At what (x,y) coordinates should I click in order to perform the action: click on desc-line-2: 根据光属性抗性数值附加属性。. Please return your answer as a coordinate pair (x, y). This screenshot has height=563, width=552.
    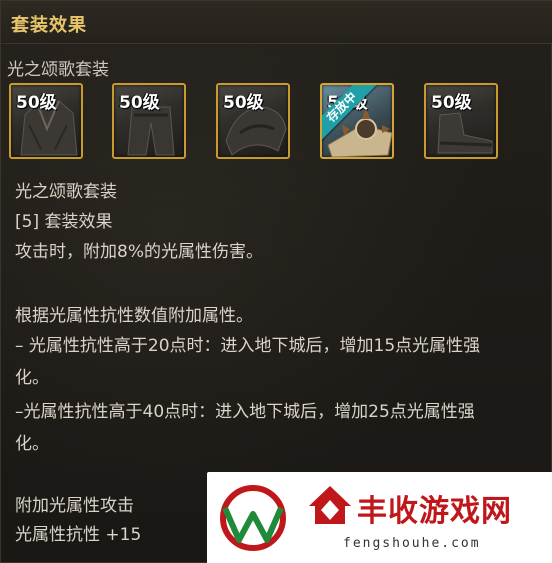
    Looking at the image, I should click on (134, 316).